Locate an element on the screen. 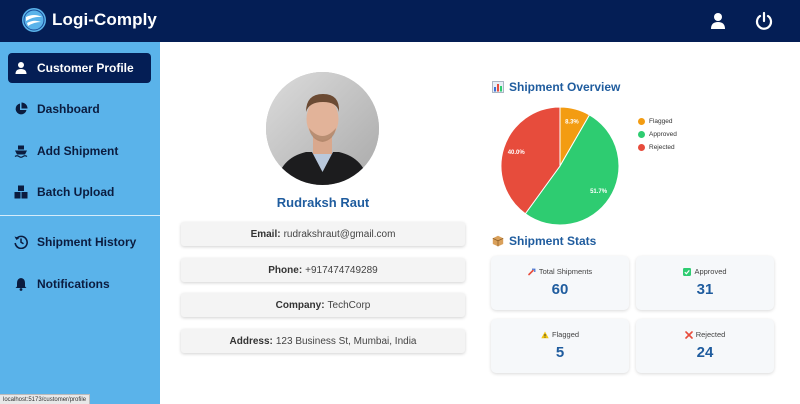 The image size is (800, 404). pie-label-flagged: 8.3% is located at coordinates (572, 123).